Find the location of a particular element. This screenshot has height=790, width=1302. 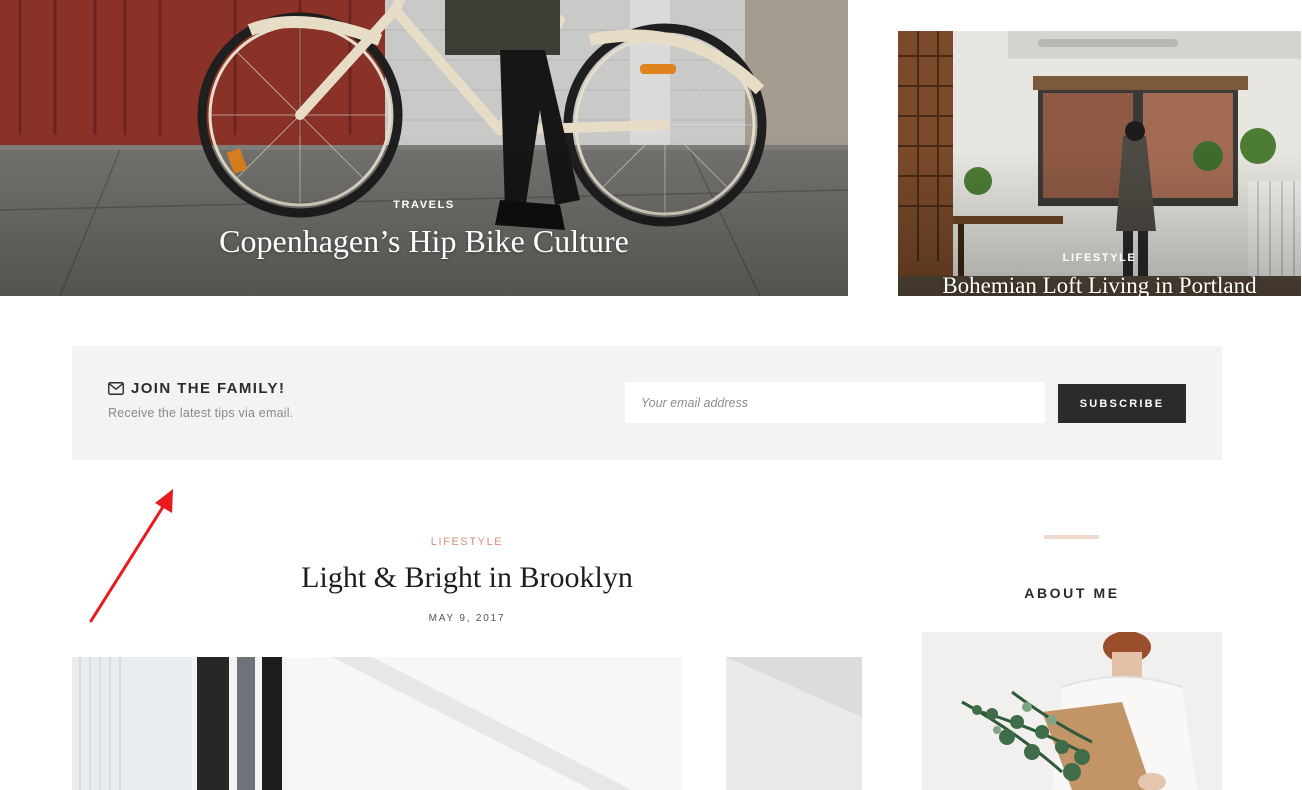

about-me-photo is located at coordinates (1072, 711).